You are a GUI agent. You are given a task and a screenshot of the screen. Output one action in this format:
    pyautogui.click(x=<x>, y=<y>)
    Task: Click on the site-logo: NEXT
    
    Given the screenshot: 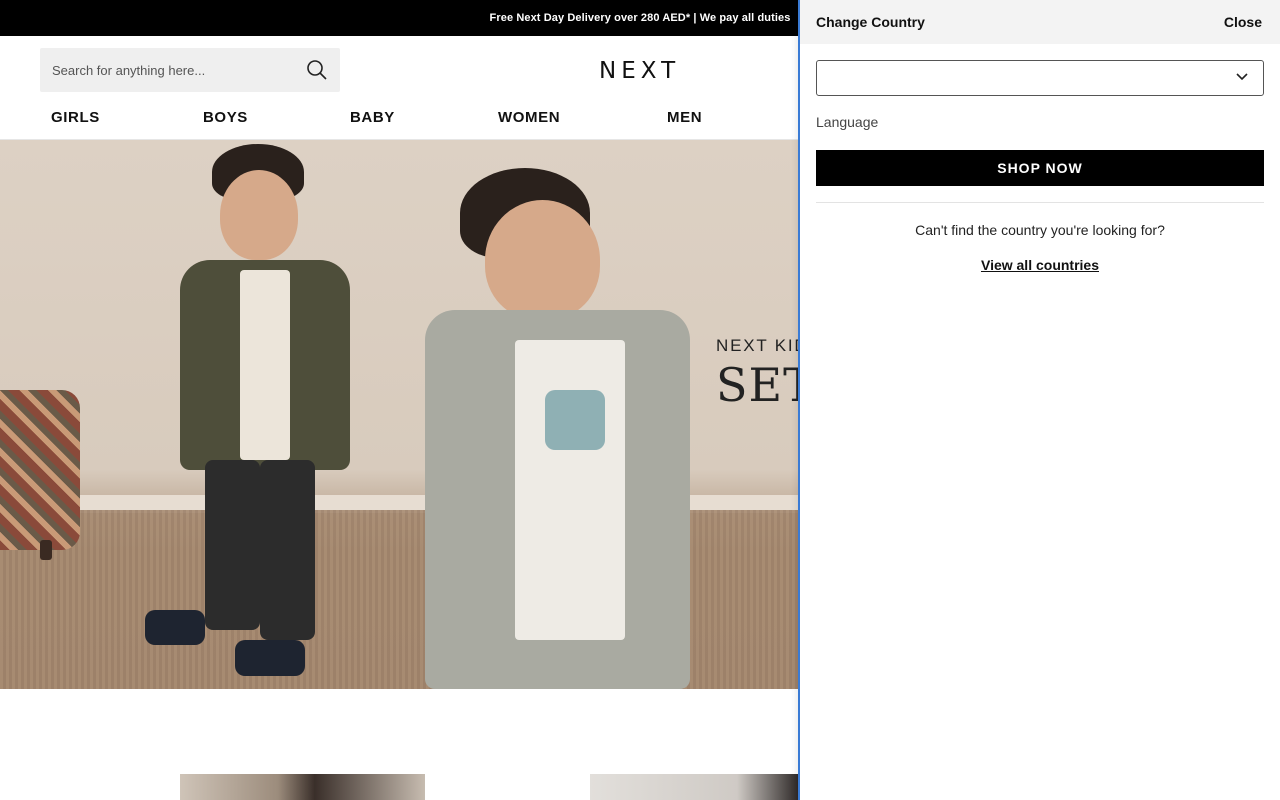 What is the action you would take?
    pyautogui.click(x=639, y=71)
    